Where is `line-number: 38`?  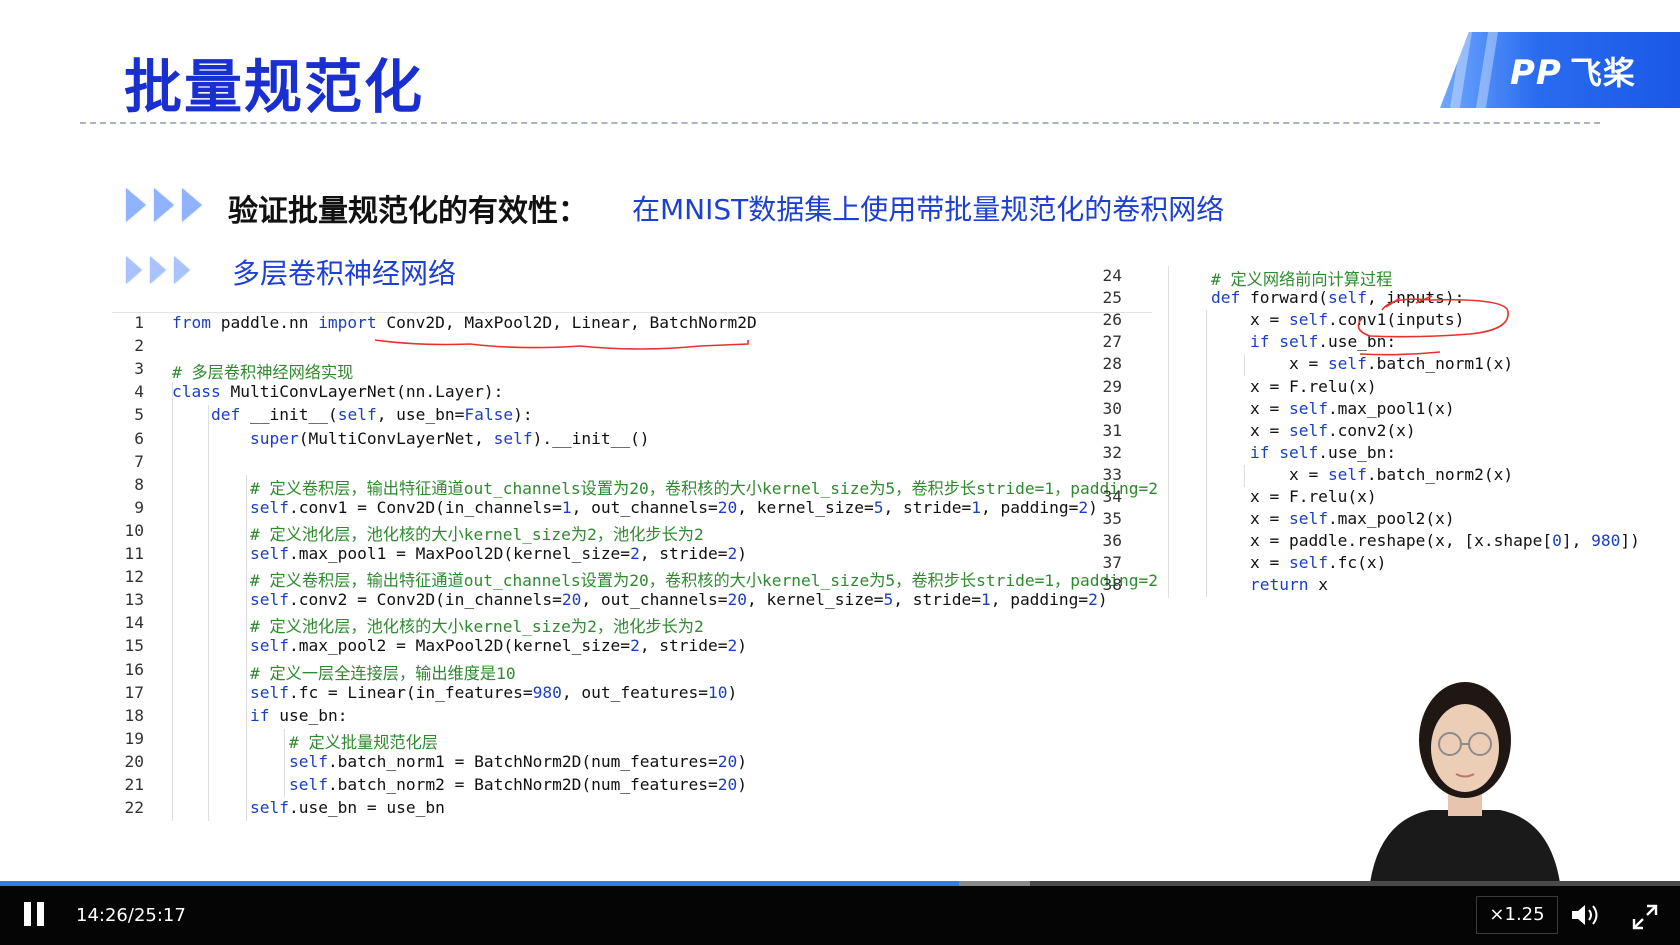
line-number: 38 is located at coordinates (1112, 585).